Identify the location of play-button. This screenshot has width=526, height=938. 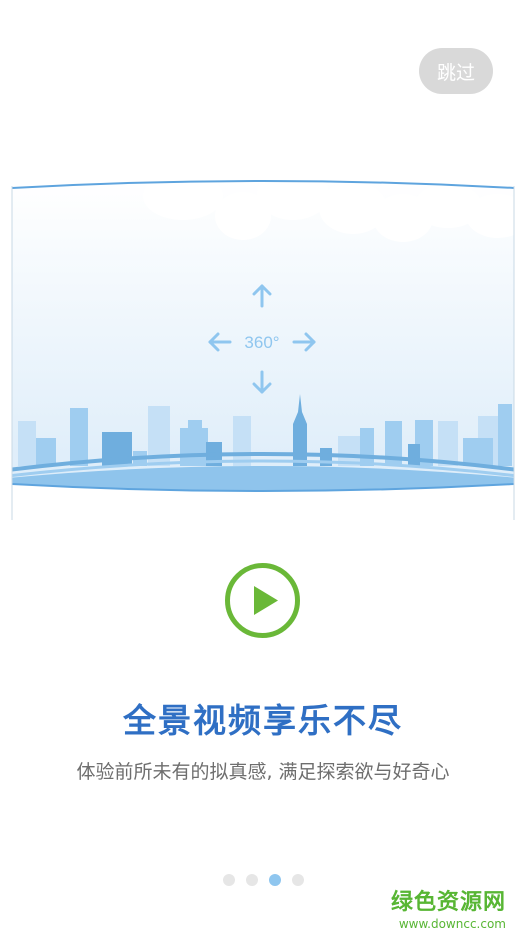
(262, 600).